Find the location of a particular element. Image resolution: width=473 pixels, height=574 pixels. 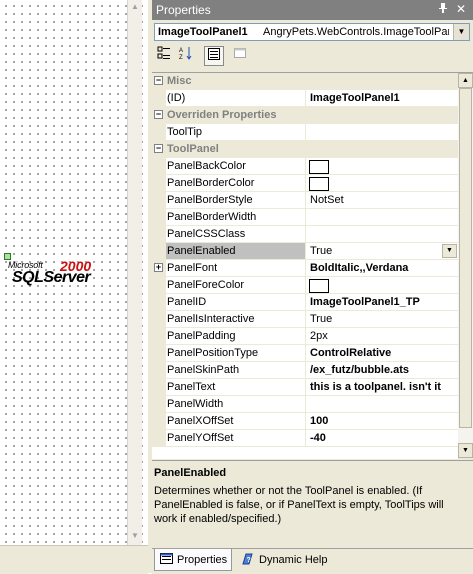

property-row: PanelIsInteractive True is located at coordinates (305, 319).